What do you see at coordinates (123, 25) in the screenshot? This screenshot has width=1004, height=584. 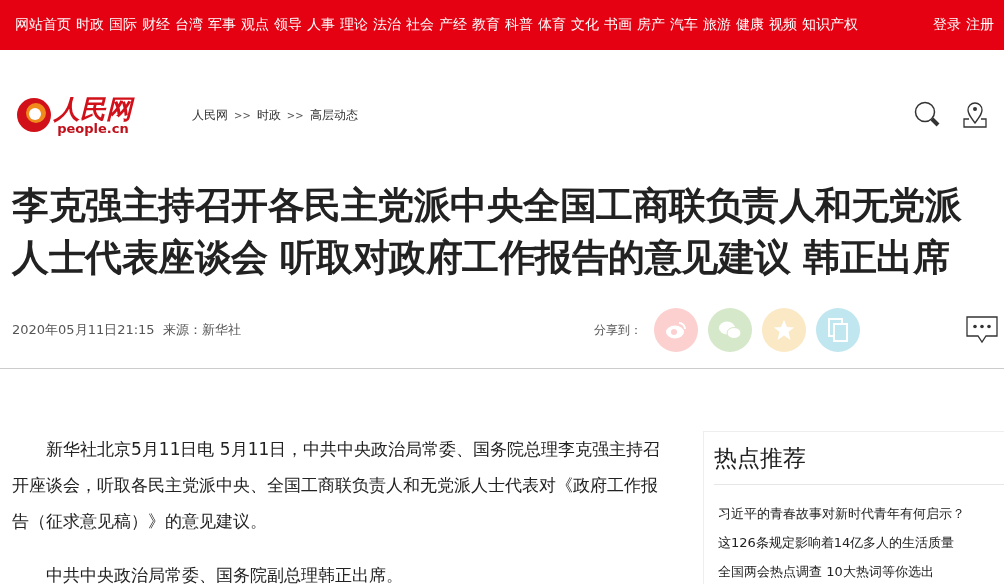 I see `nav-link: 国际` at bounding box center [123, 25].